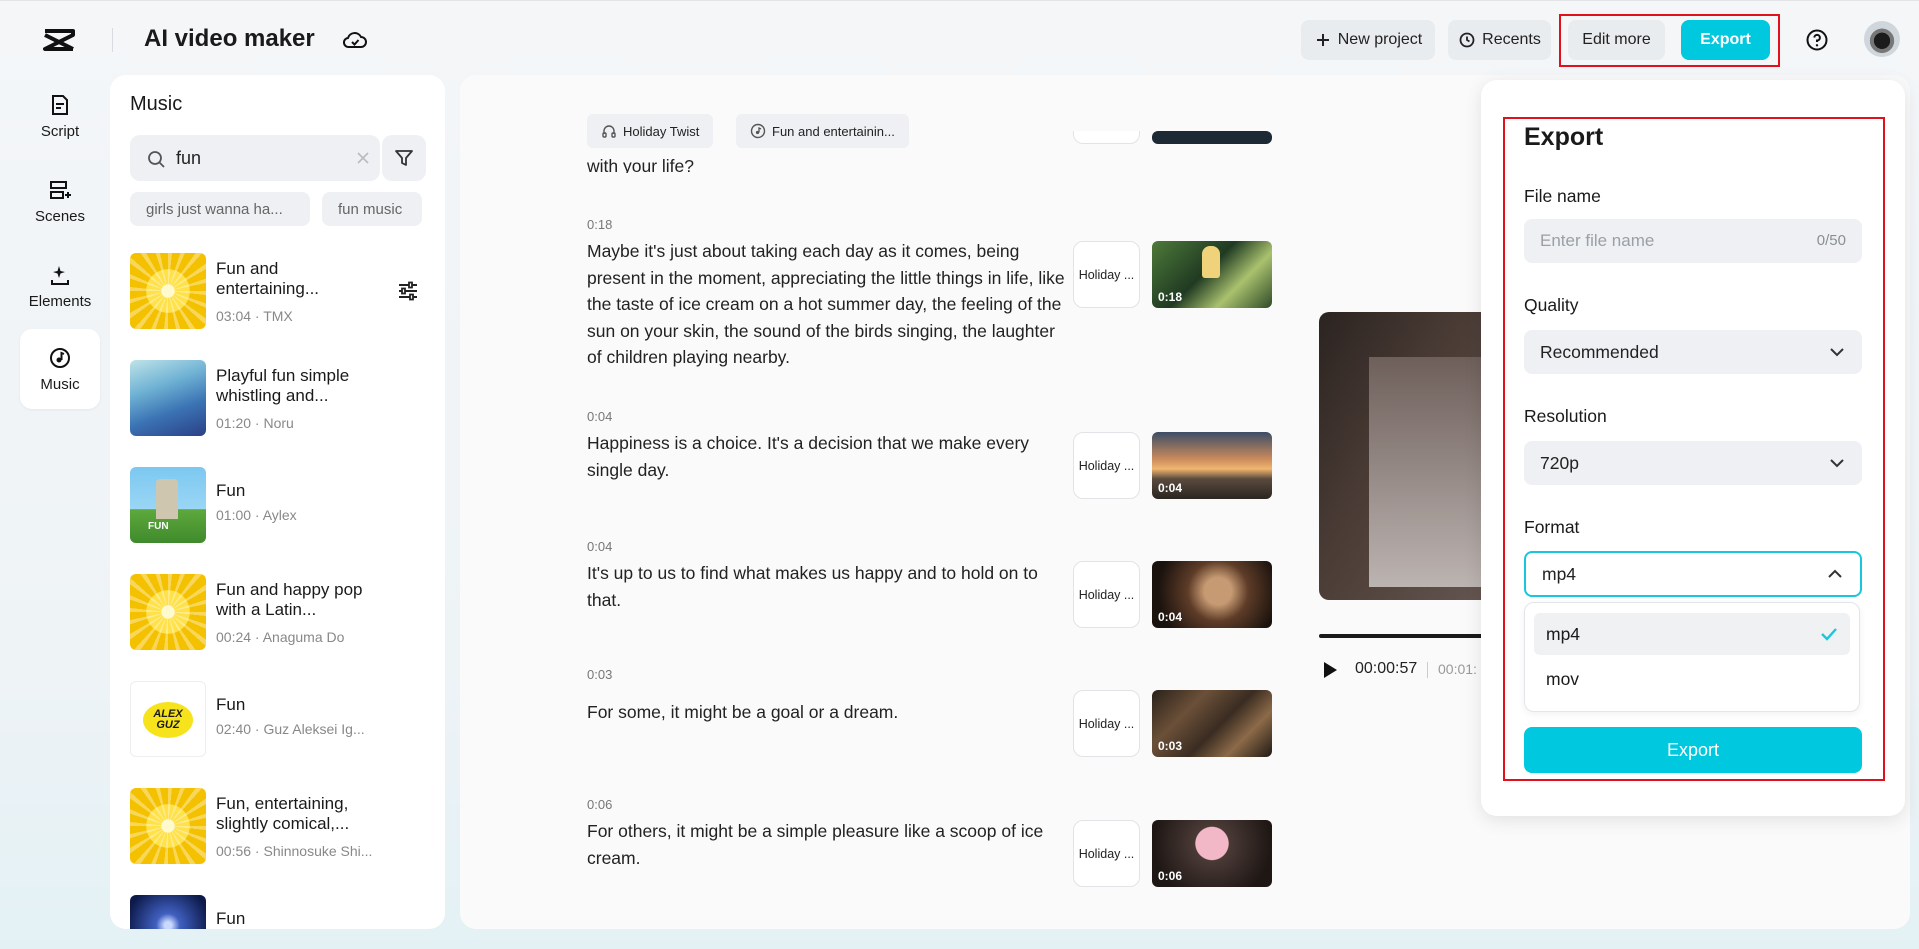 This screenshot has width=1919, height=949. I want to click on segment-thumbnail: 0:18, so click(1212, 274).